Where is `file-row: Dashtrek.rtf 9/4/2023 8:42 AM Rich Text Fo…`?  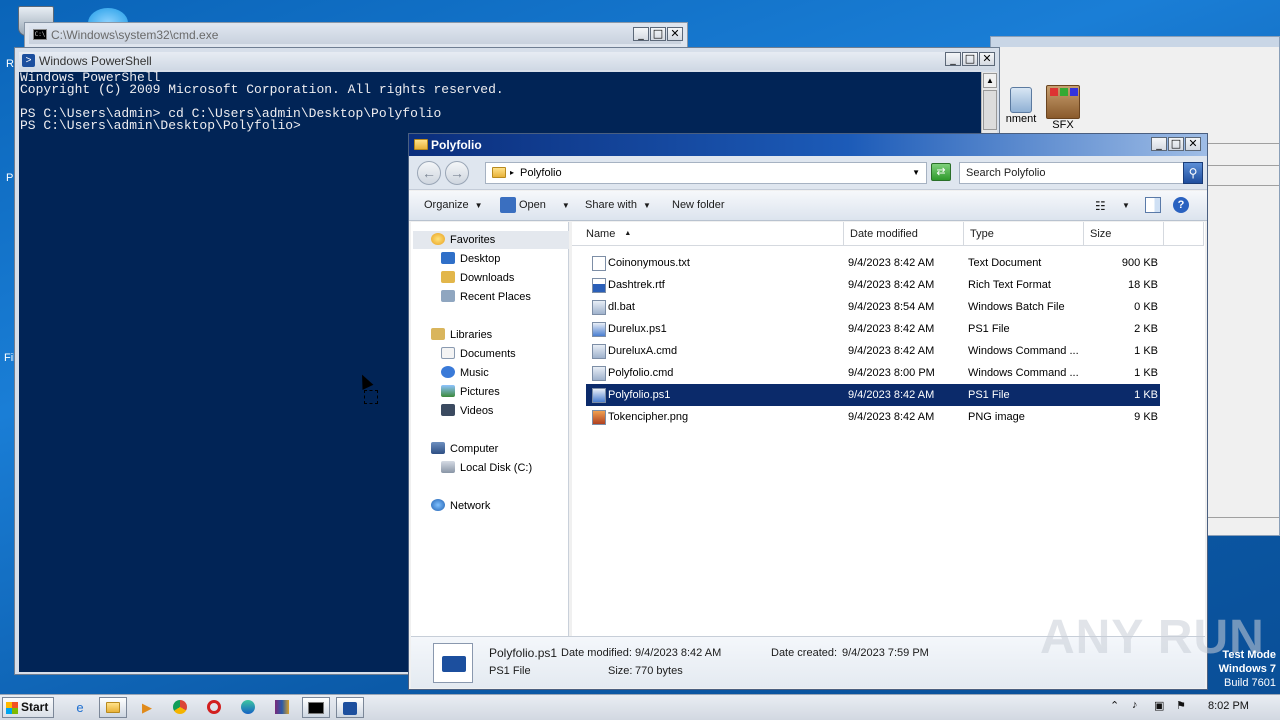 file-row: Dashtrek.rtf 9/4/2023 8:42 AM Rich Text Fo… is located at coordinates (873, 285).